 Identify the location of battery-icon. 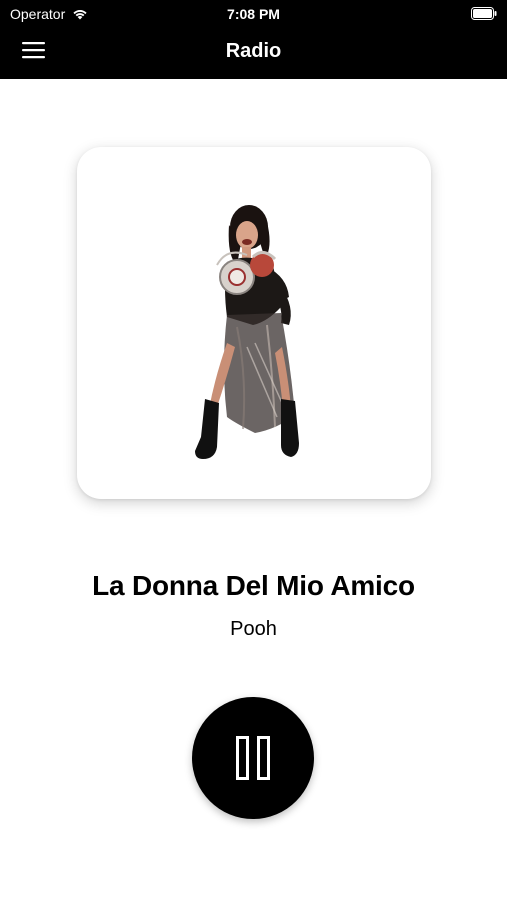
(484, 13).